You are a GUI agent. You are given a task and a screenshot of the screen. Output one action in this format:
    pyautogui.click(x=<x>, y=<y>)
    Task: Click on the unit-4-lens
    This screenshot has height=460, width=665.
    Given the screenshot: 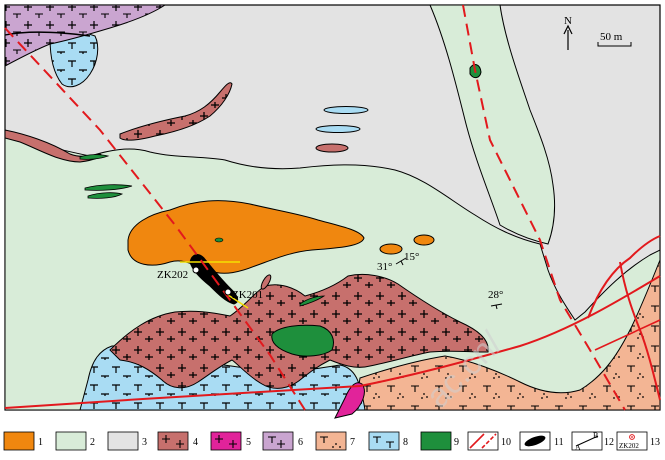 What is the action you would take?
    pyautogui.click(x=332, y=148)
    